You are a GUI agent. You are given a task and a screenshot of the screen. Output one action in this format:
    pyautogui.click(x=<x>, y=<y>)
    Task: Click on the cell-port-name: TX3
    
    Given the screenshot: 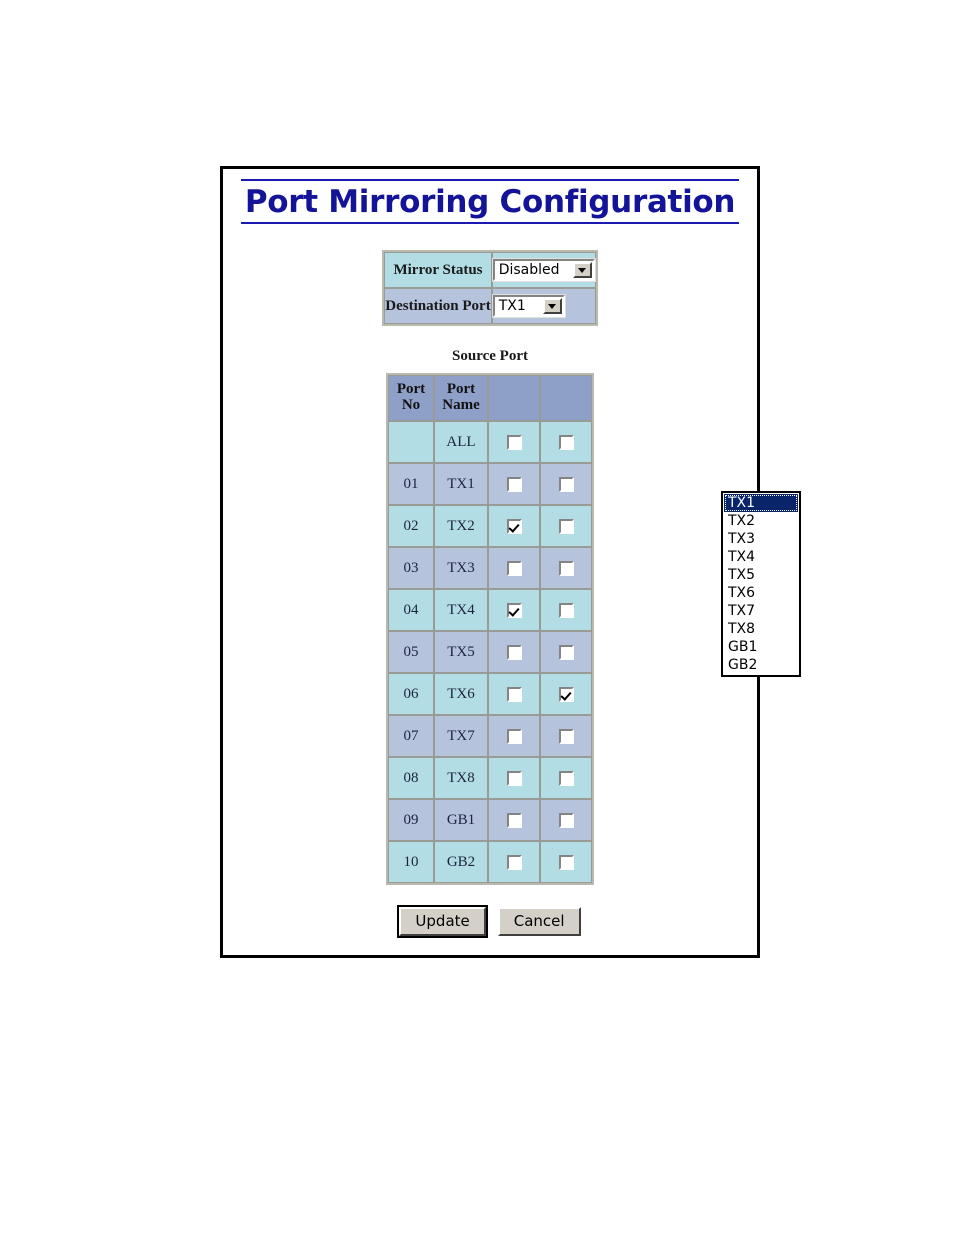 What is the action you would take?
    pyautogui.click(x=461, y=568)
    